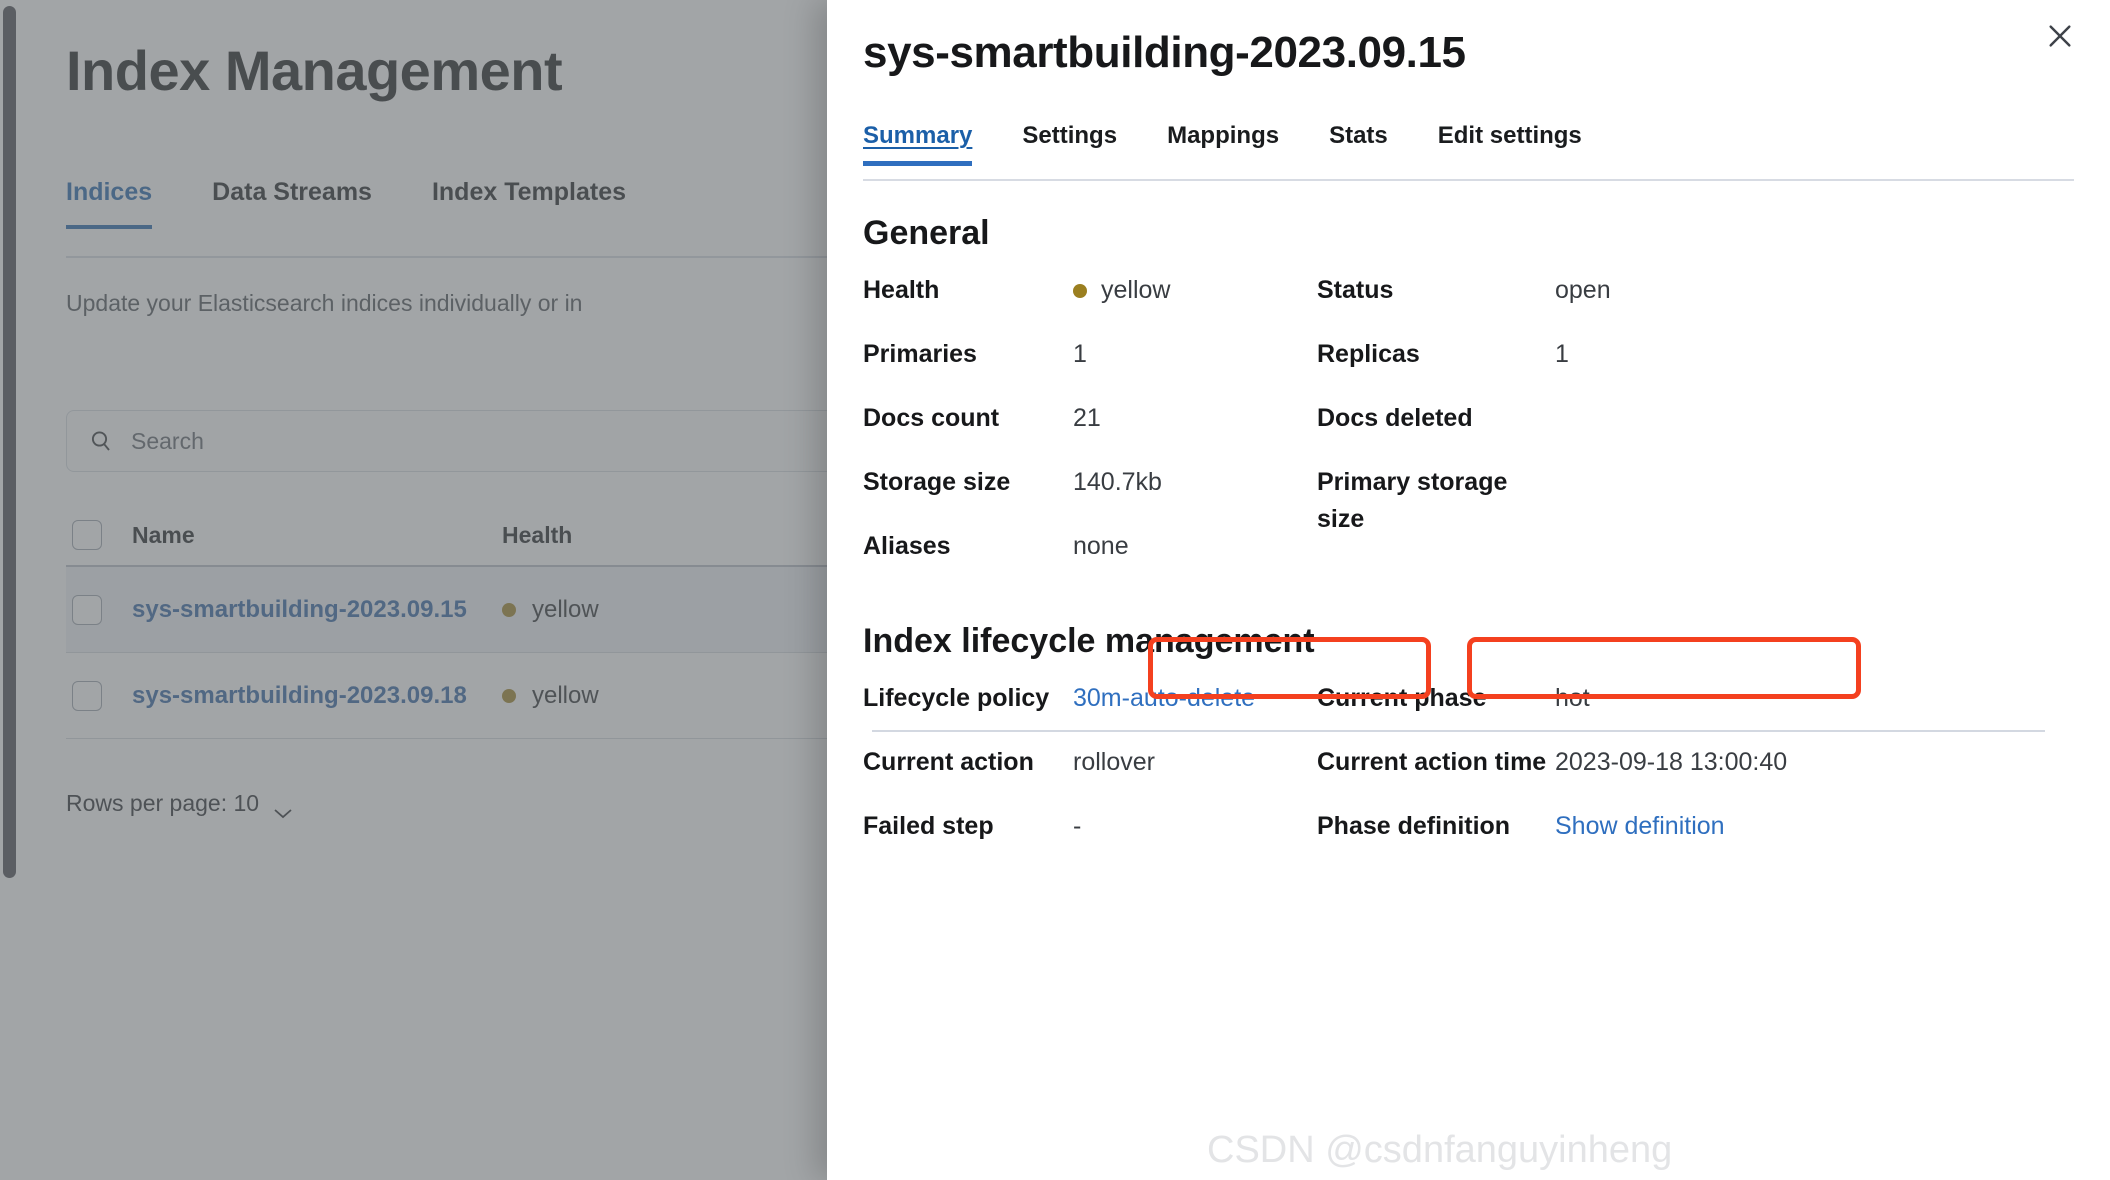 The width and height of the screenshot is (2110, 1180). What do you see at coordinates (1136, 290) in the screenshot?
I see `value-health: yellow` at bounding box center [1136, 290].